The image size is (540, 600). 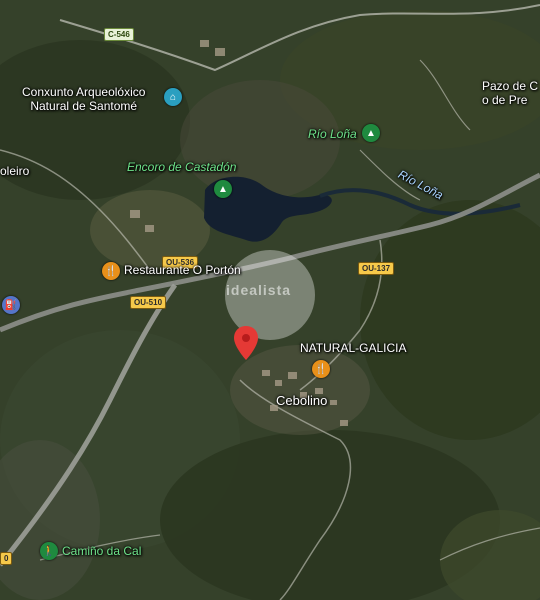 What do you see at coordinates (173, 97) in the screenshot?
I see `museum-icon: ⌂` at bounding box center [173, 97].